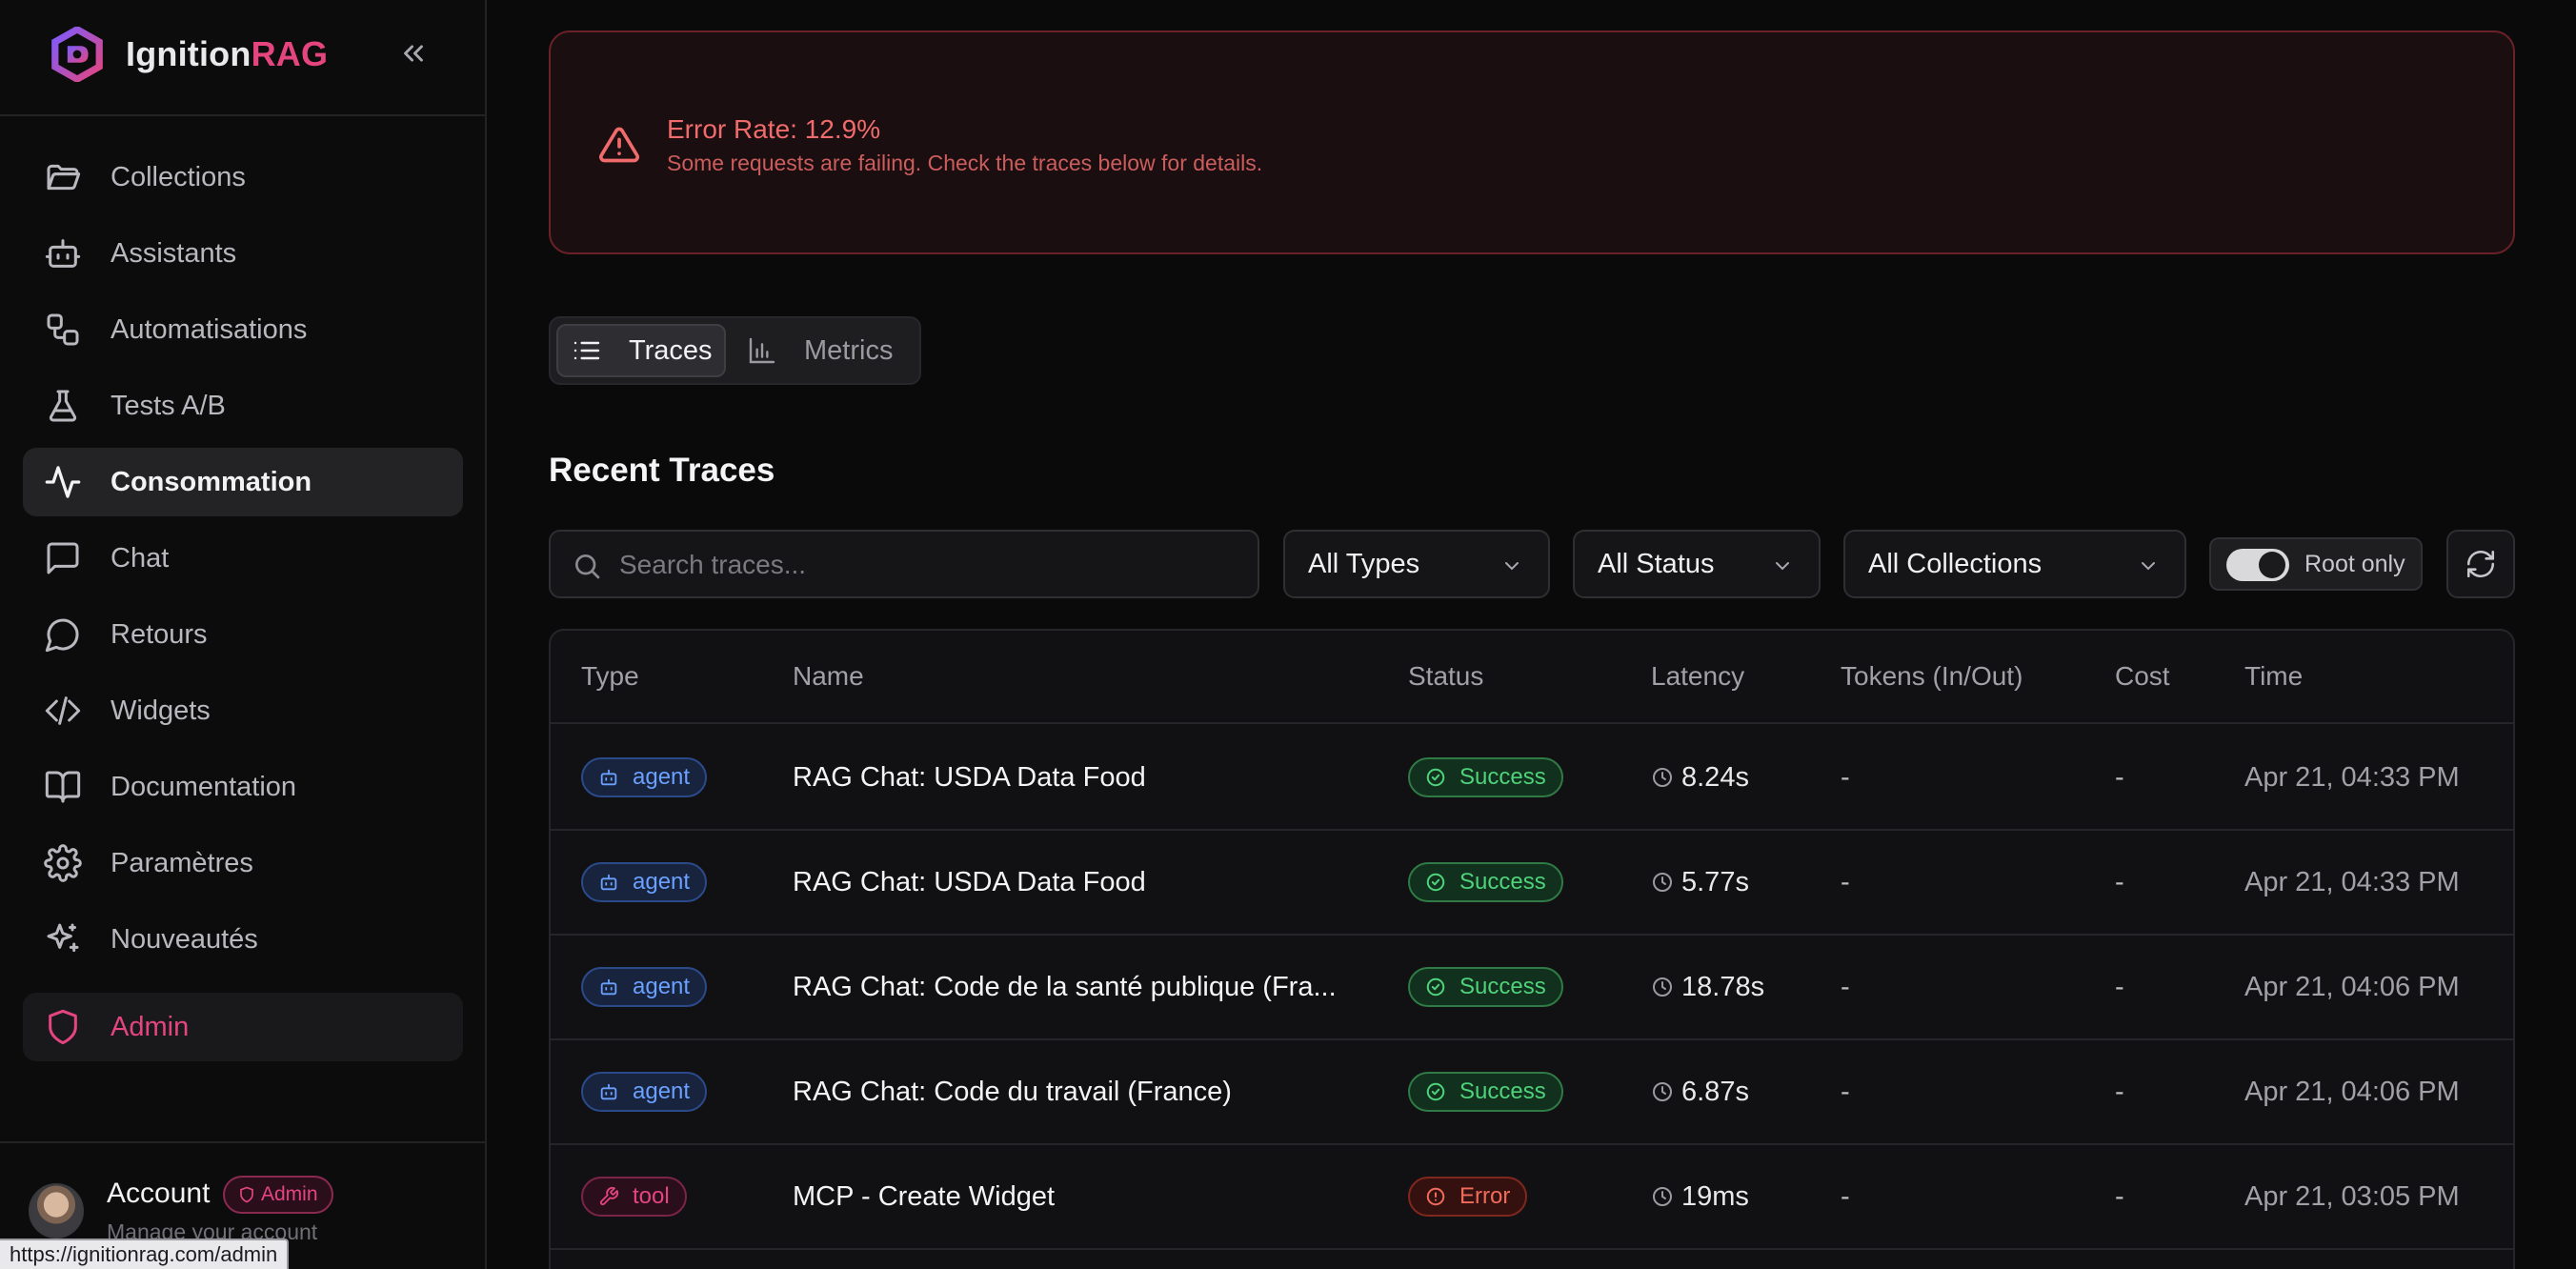 Image resolution: width=2576 pixels, height=1269 pixels. I want to click on chevrons-left-icon, so click(413, 53).